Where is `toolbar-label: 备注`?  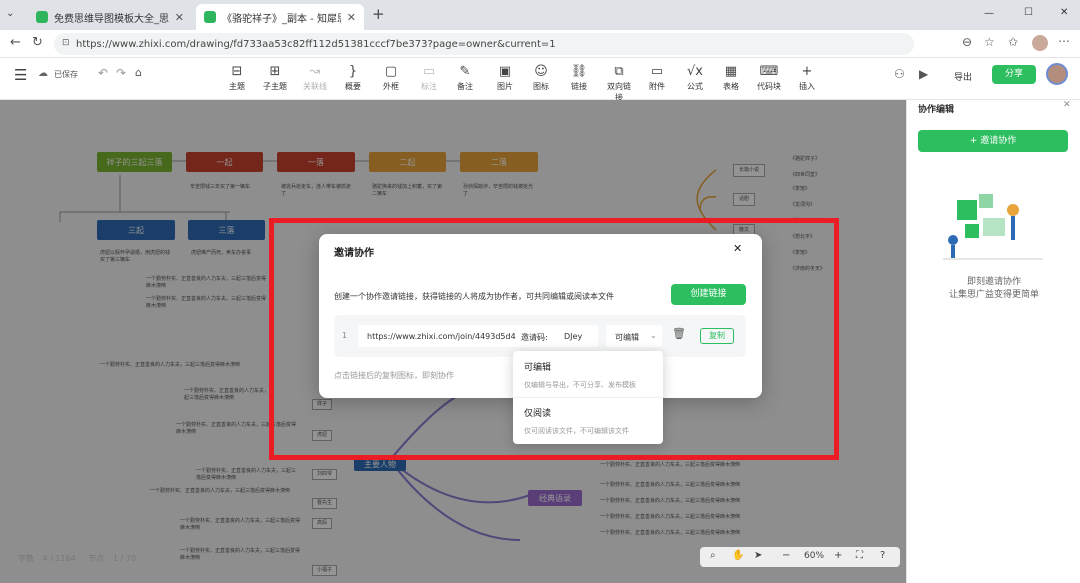 toolbar-label: 备注 is located at coordinates (465, 86).